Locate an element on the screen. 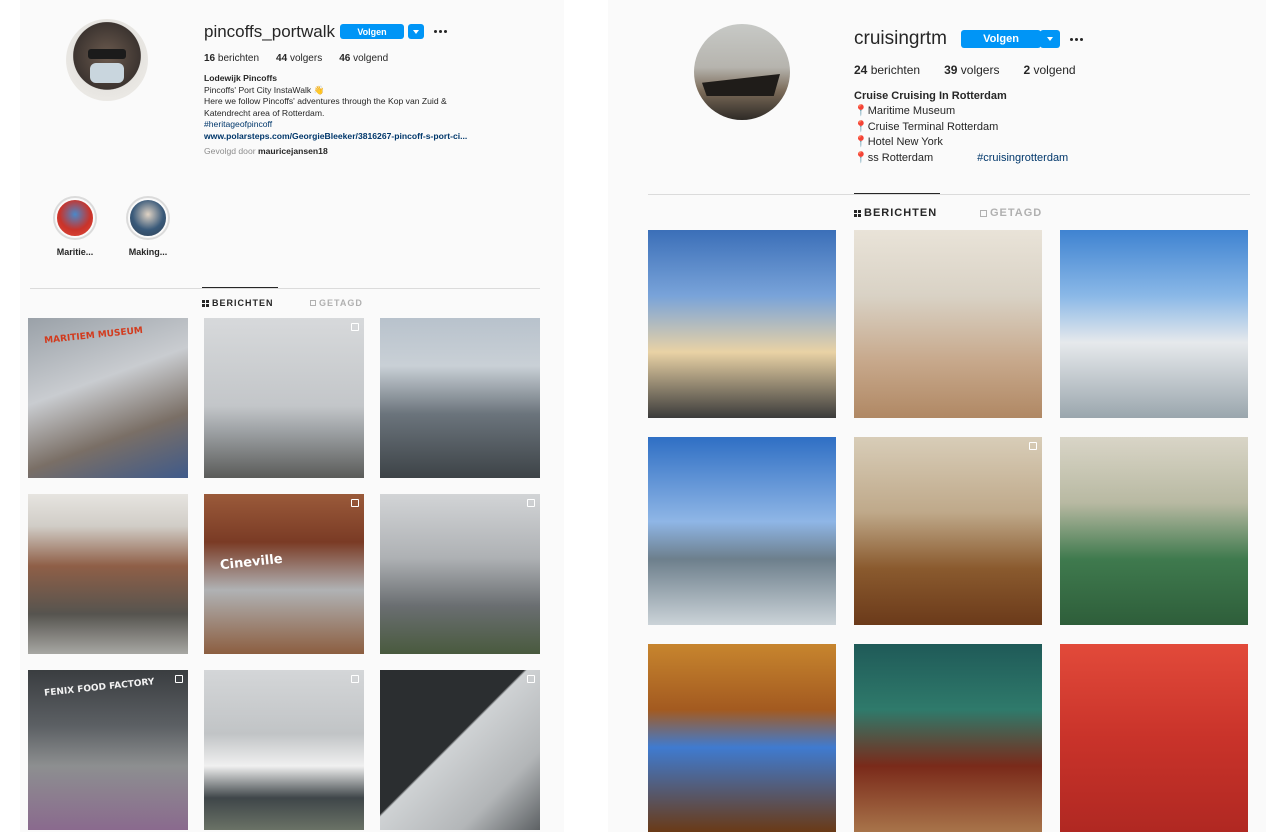  post-erasmus-bridge is located at coordinates (284, 398).